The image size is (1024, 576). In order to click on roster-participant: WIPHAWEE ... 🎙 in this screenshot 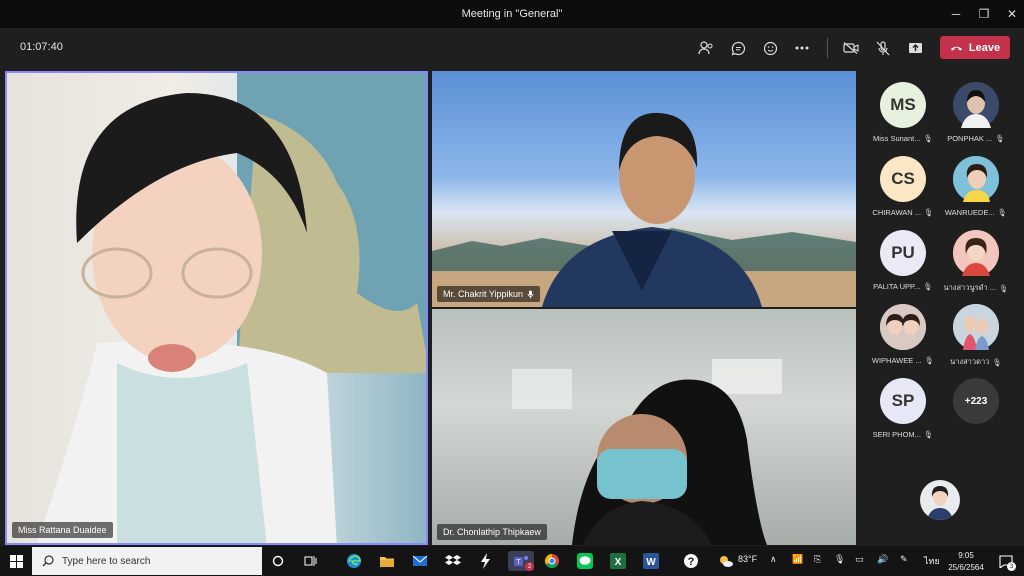, I will do `click(903, 334)`.